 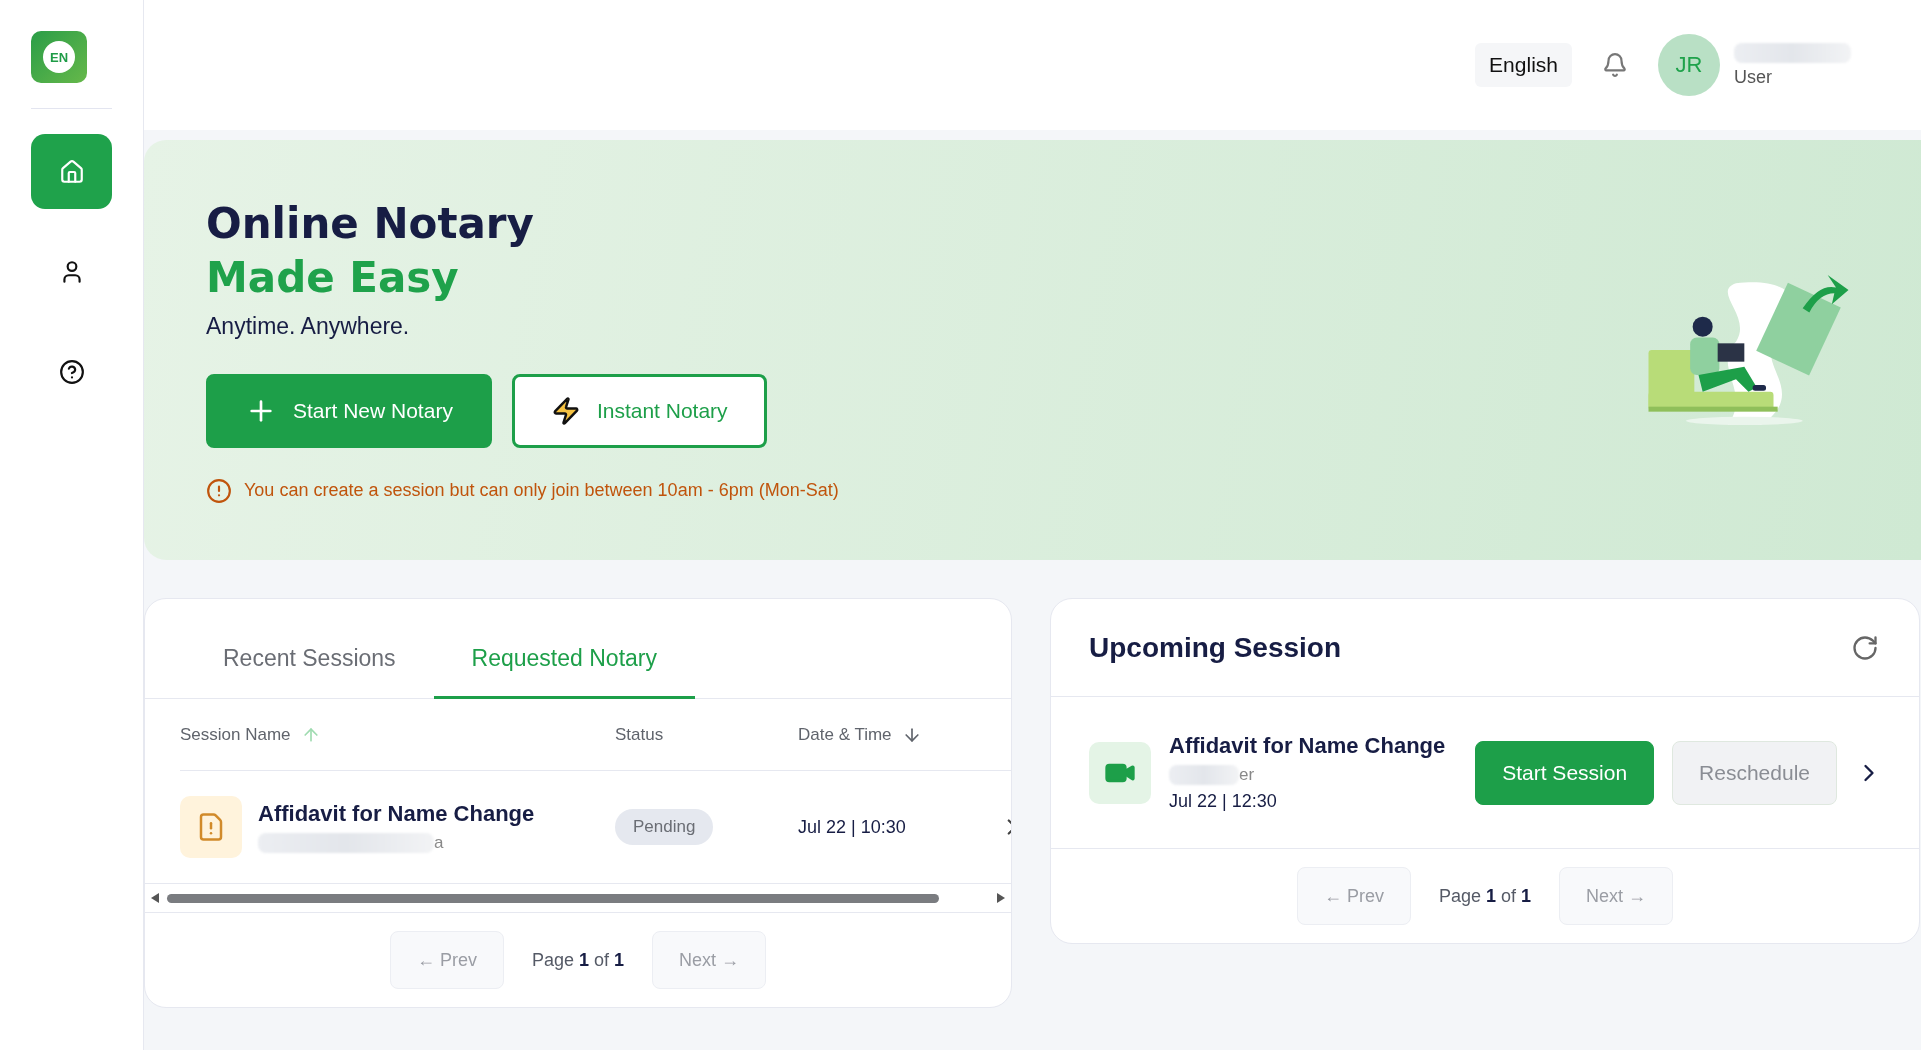 What do you see at coordinates (1565, 772) in the screenshot?
I see `start-session-button: Start Session` at bounding box center [1565, 772].